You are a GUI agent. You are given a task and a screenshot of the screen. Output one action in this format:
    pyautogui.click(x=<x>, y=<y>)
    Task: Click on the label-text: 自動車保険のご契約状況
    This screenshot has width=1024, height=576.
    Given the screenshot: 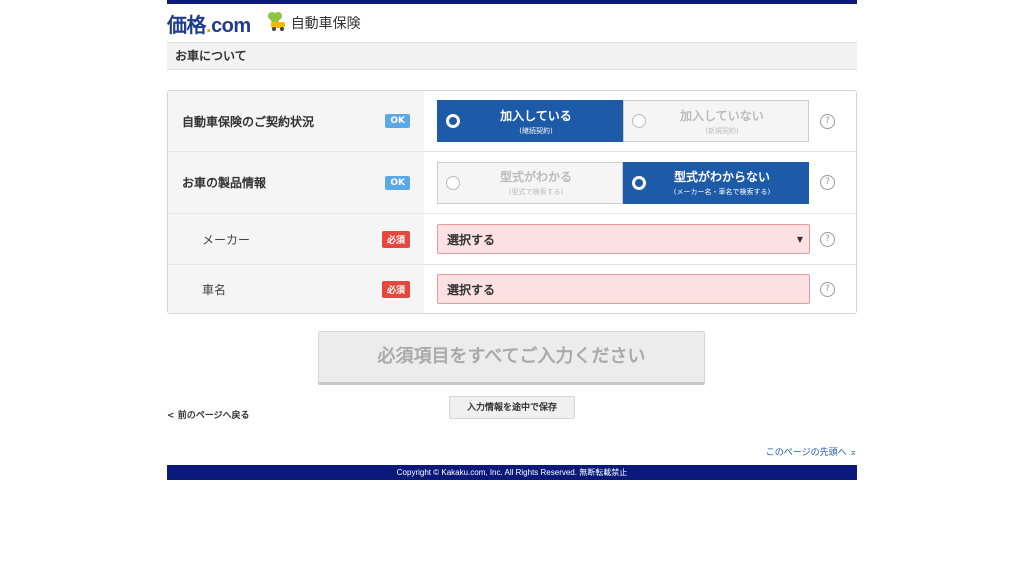 What is the action you would take?
    pyautogui.click(x=248, y=121)
    